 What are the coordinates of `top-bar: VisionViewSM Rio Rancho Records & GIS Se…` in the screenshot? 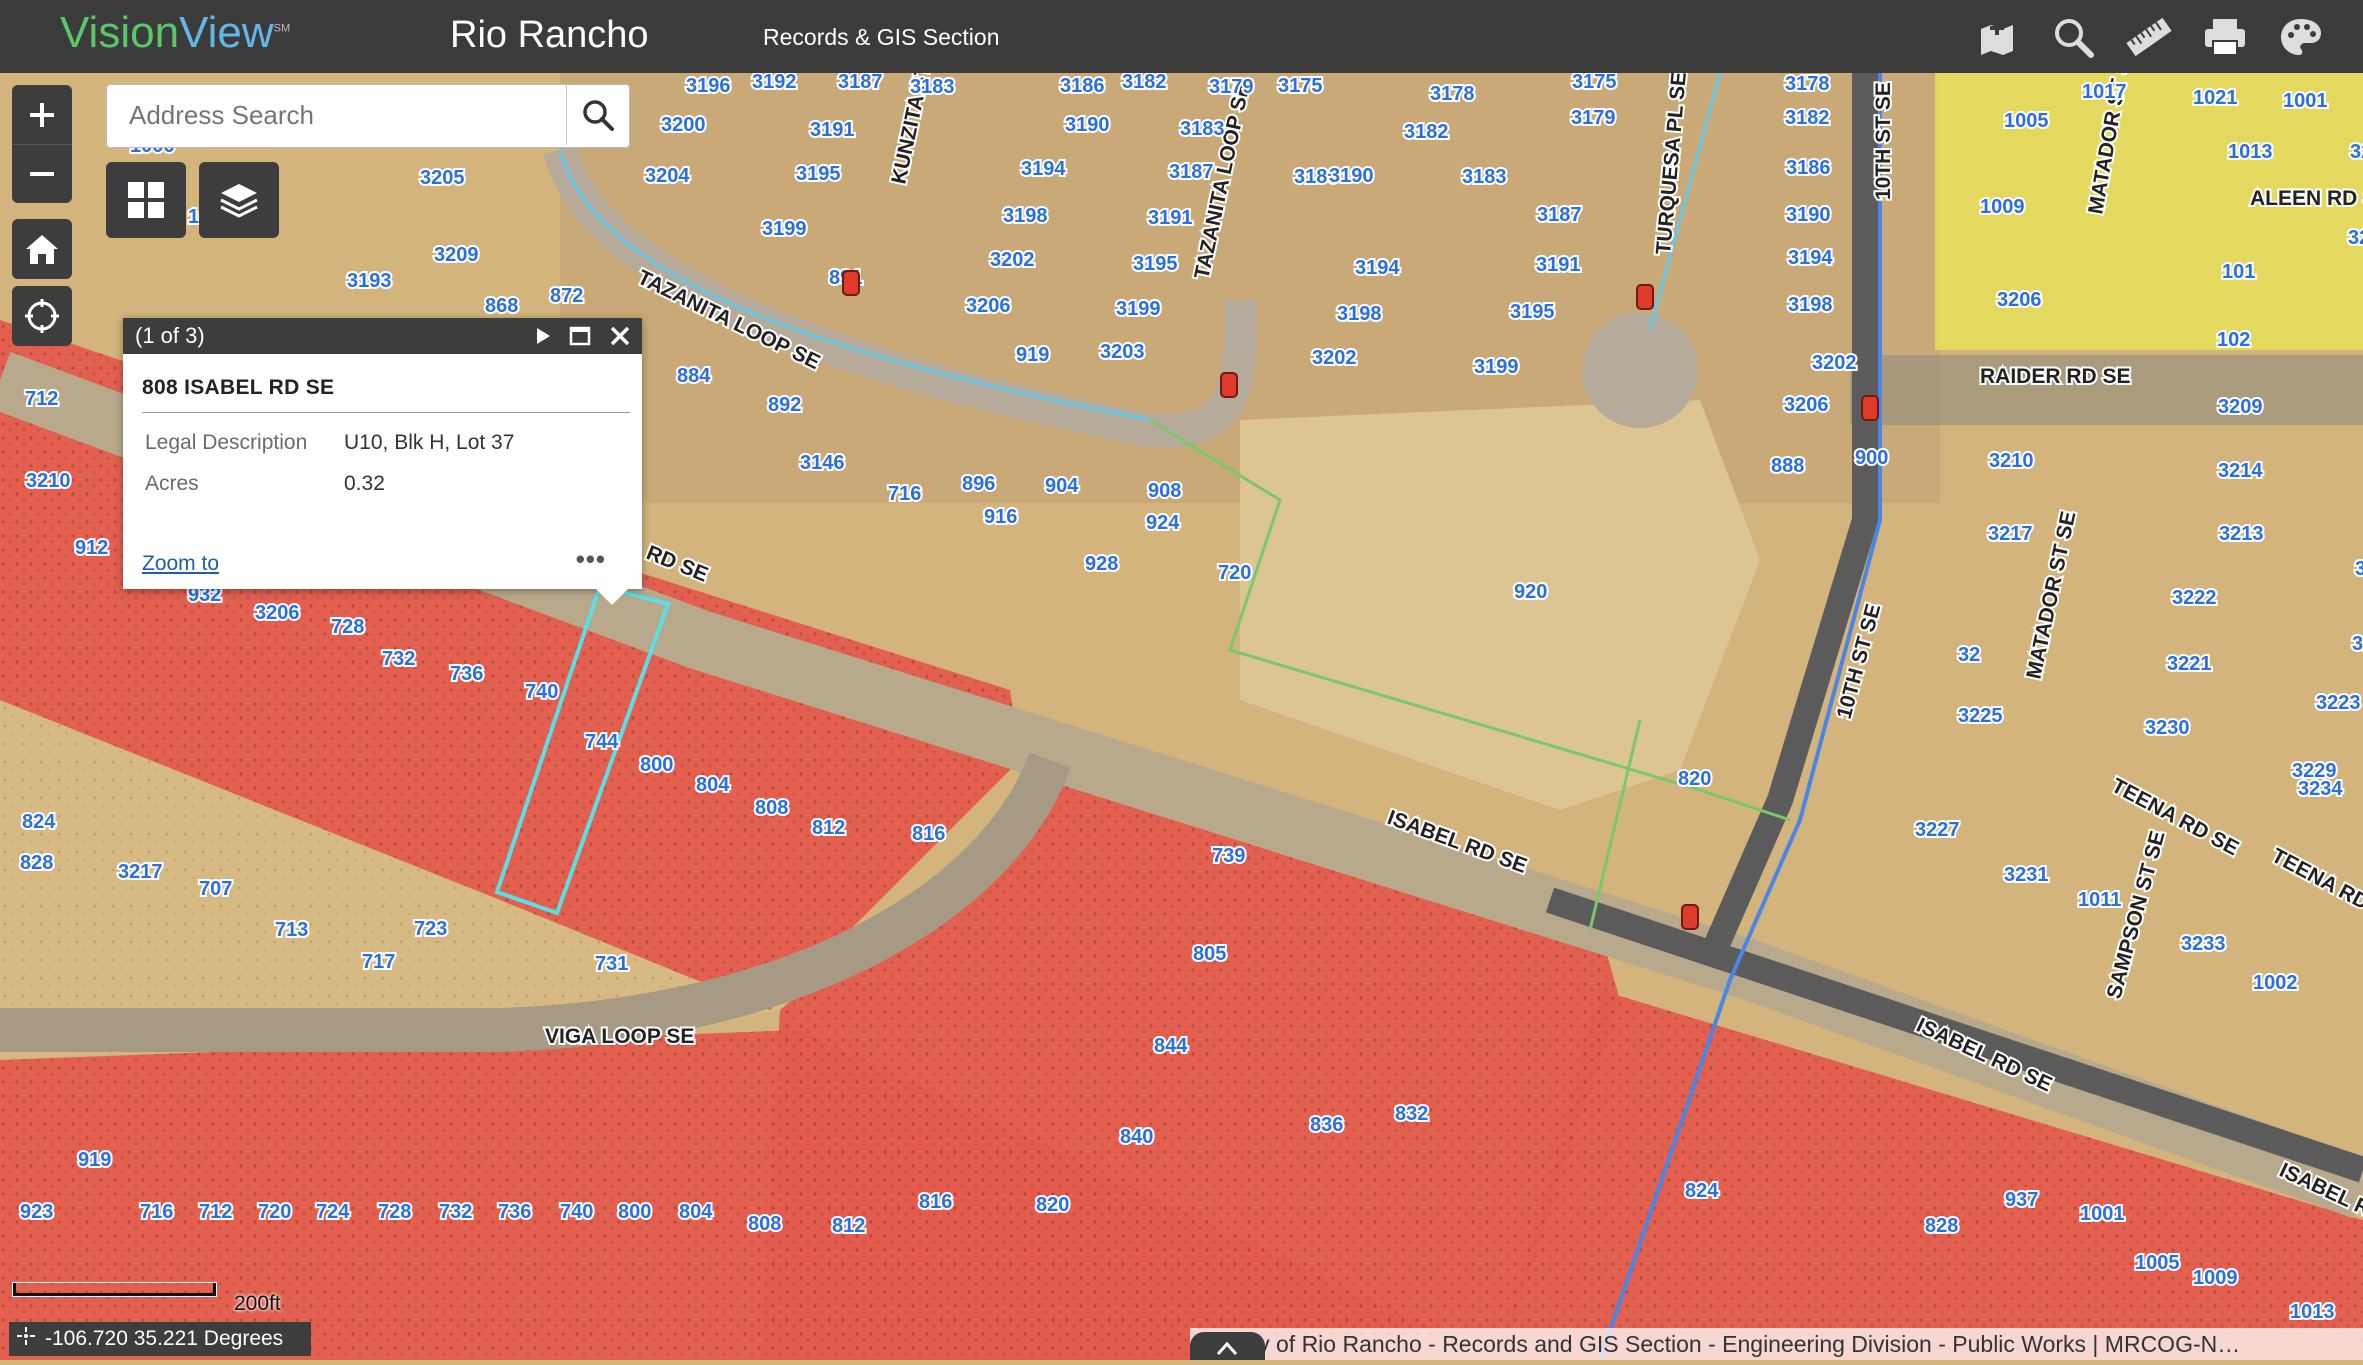 It's located at (1181, 36).